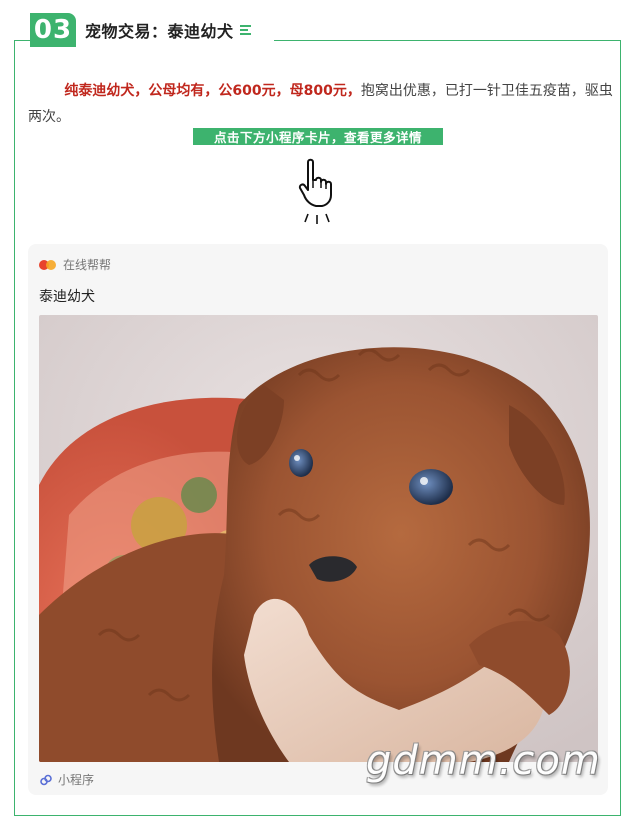 This screenshot has height=828, width=636. What do you see at coordinates (67, 297) in the screenshot?
I see `card-title: 泰迪幼犬` at bounding box center [67, 297].